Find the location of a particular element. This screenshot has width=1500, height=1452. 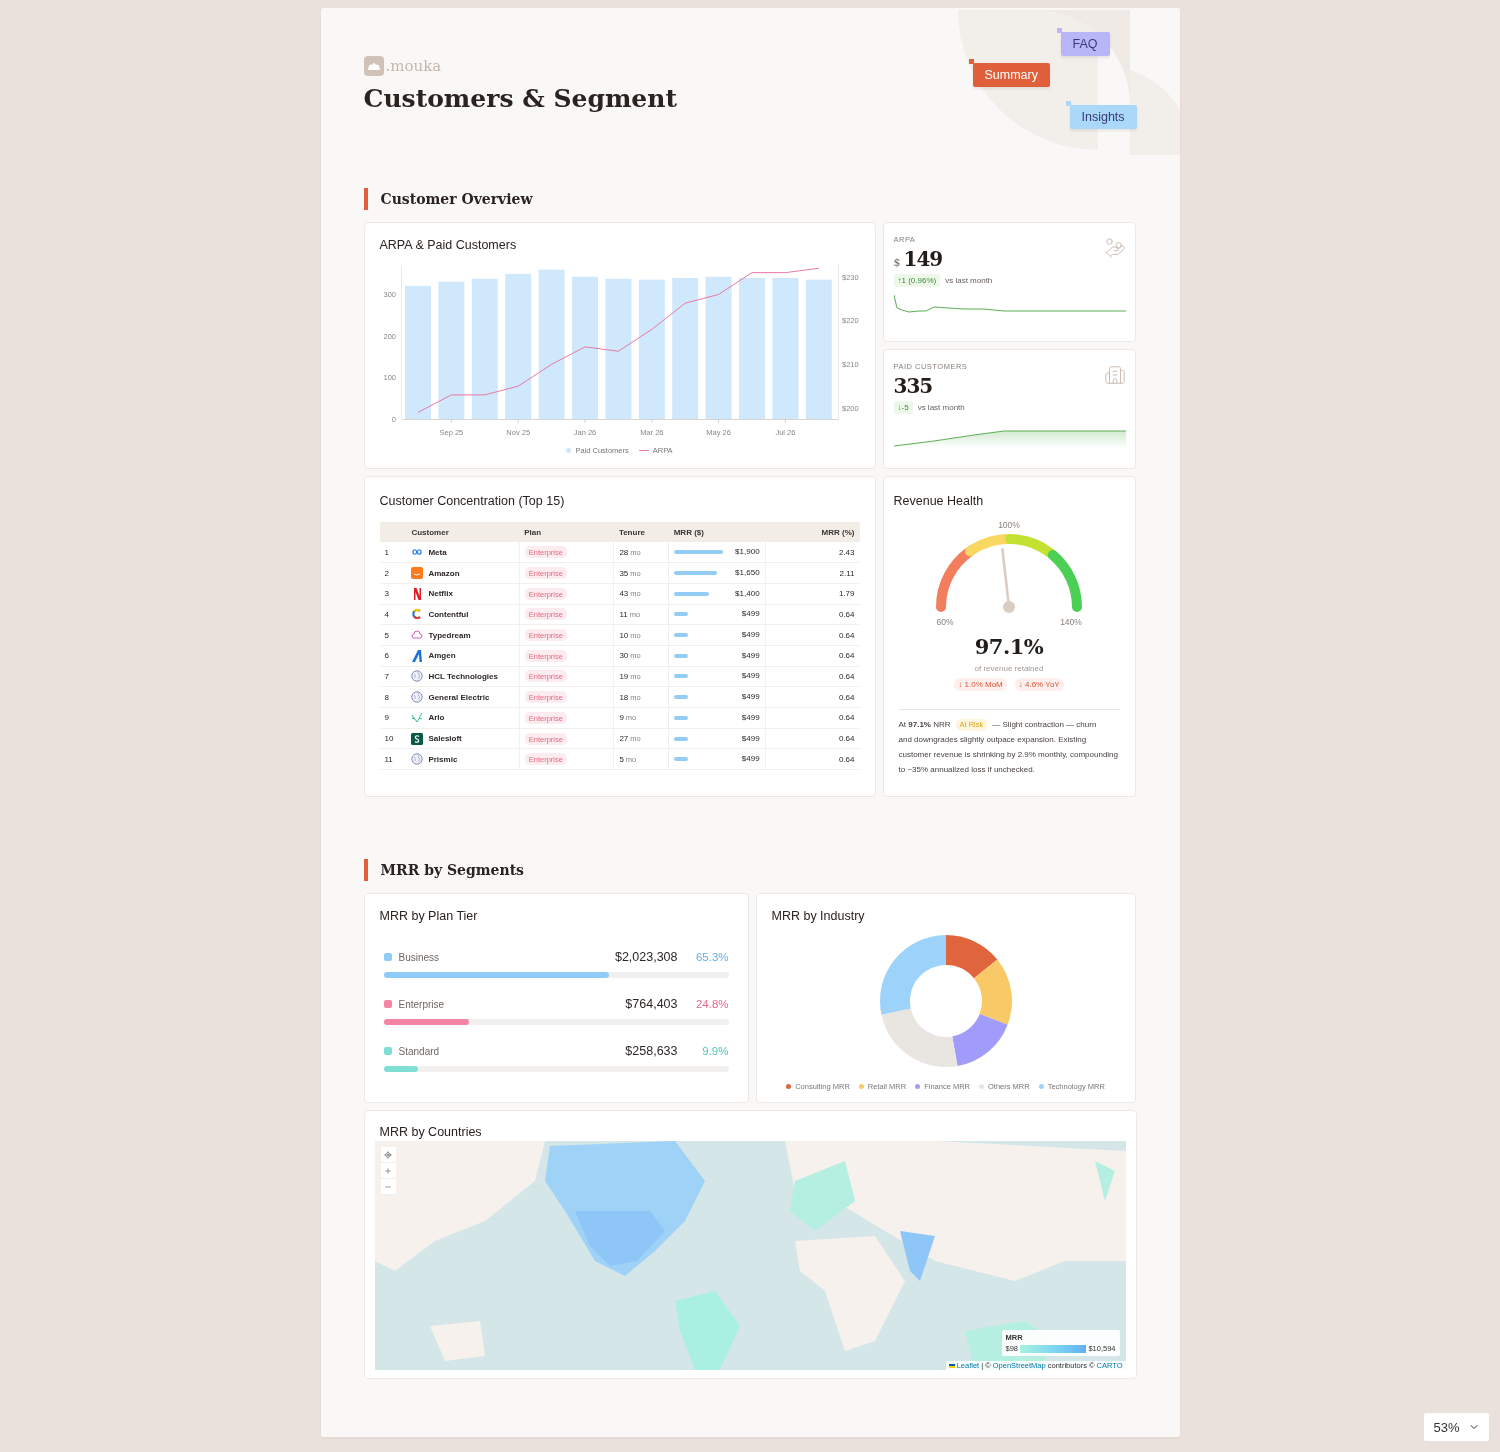

retention-caption: of revenue retained is located at coordinates (1009, 668).